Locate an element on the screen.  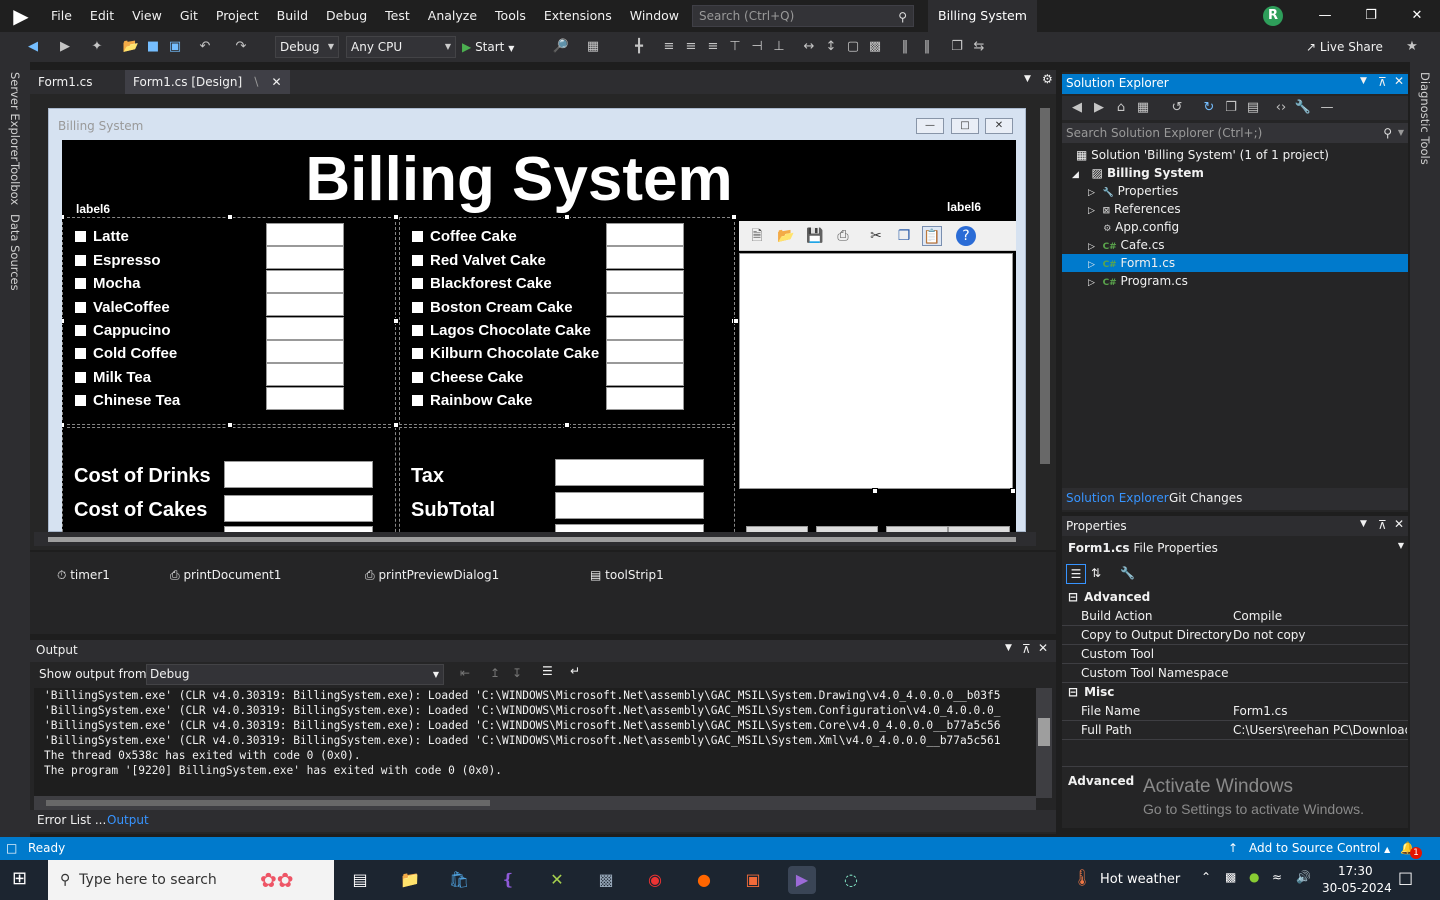
store-icon: 🛍 is located at coordinates (459, 880).